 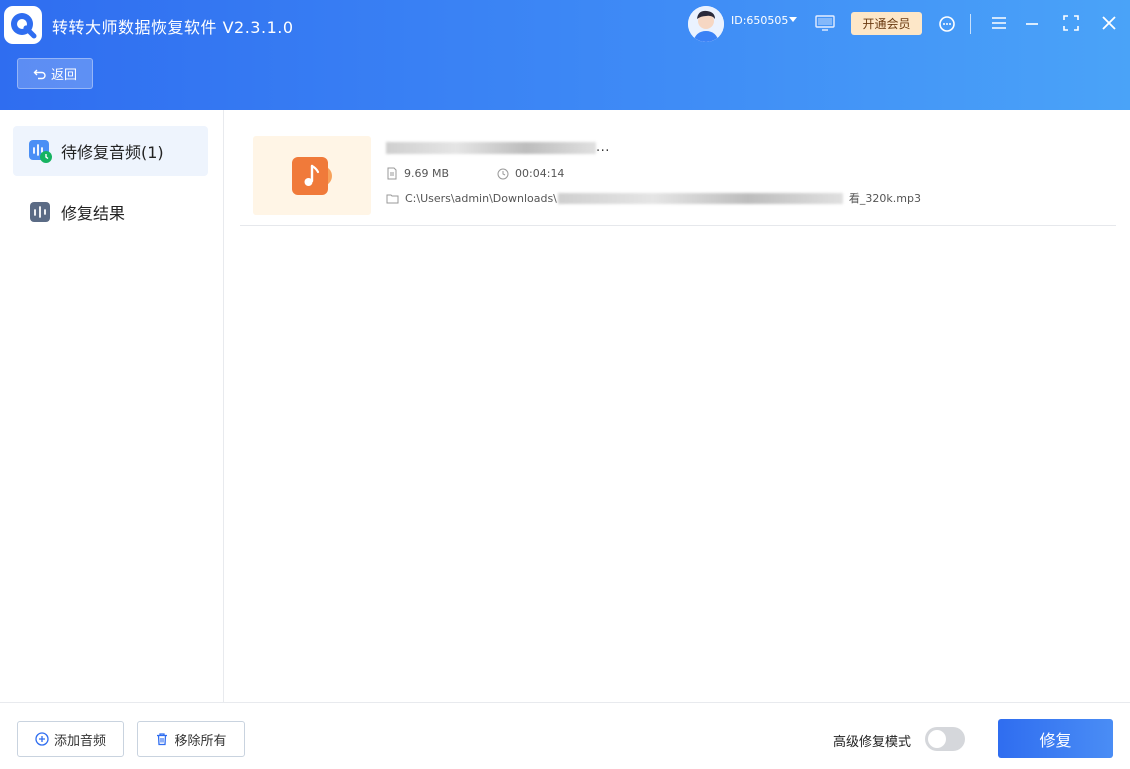 I want to click on toggle-knob, so click(x=937, y=739).